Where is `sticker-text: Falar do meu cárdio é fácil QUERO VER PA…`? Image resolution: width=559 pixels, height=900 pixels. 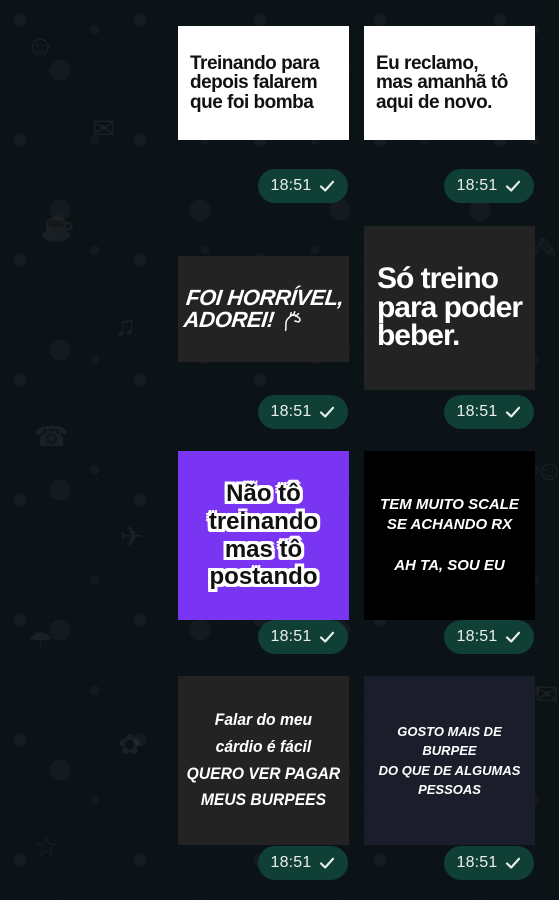 sticker-text: Falar do meu cárdio é fácil QUERO VER PA… is located at coordinates (263, 759).